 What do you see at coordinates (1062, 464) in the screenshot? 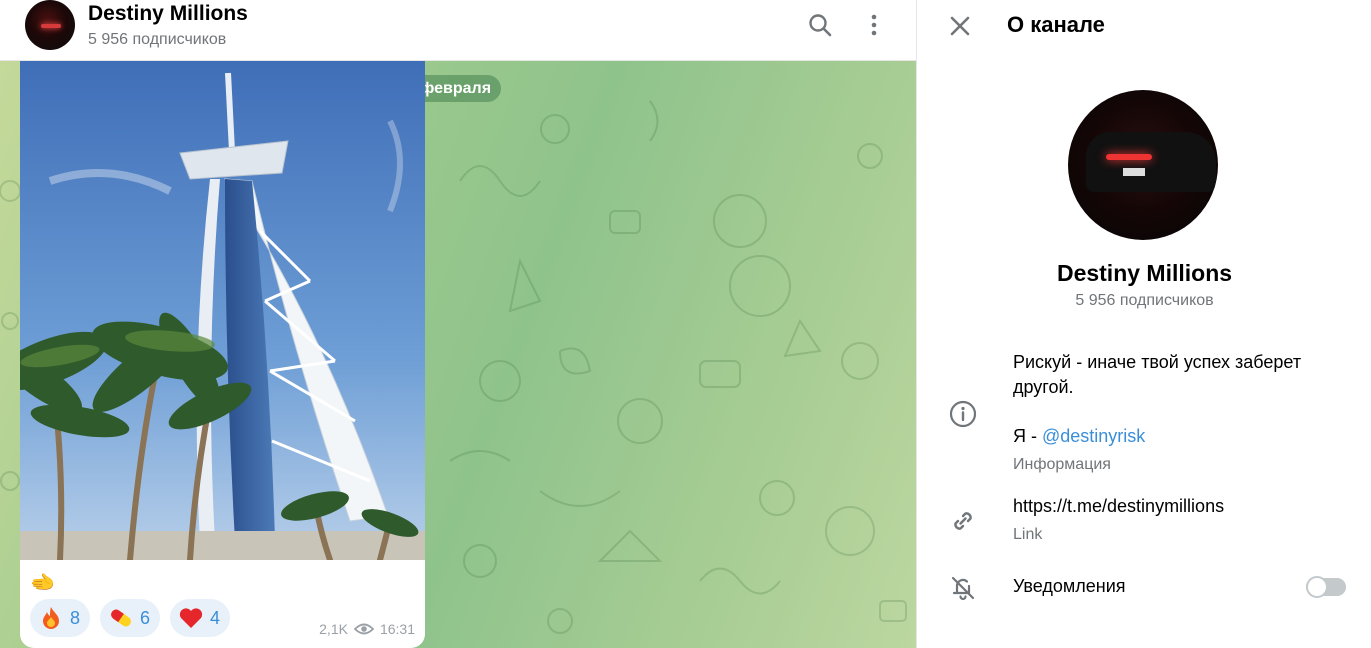
I see `info-caption: Информация` at bounding box center [1062, 464].